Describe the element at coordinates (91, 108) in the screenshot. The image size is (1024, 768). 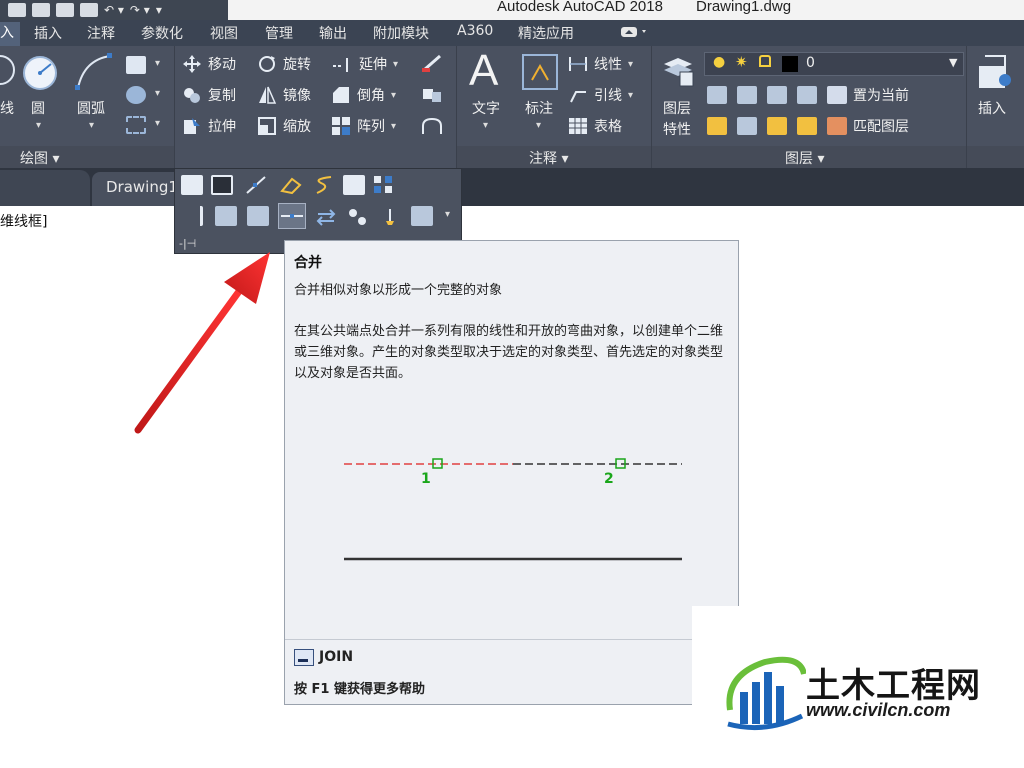
I see `arc-button-label: 圆弧` at that location.